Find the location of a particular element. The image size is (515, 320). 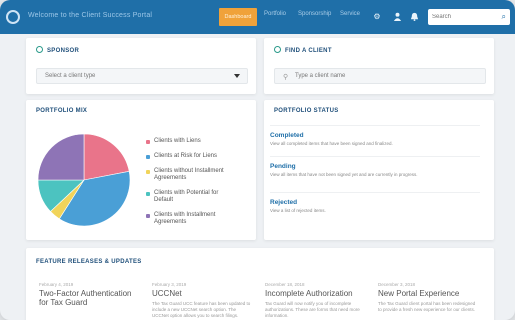

gear-icon: ⚙ is located at coordinates (377, 17).